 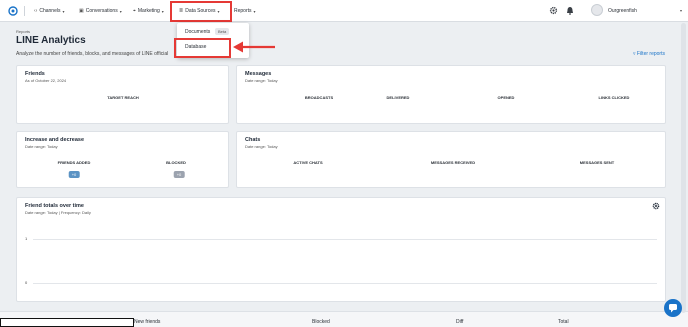 What do you see at coordinates (683, 168) in the screenshot?
I see `scrollbar` at bounding box center [683, 168].